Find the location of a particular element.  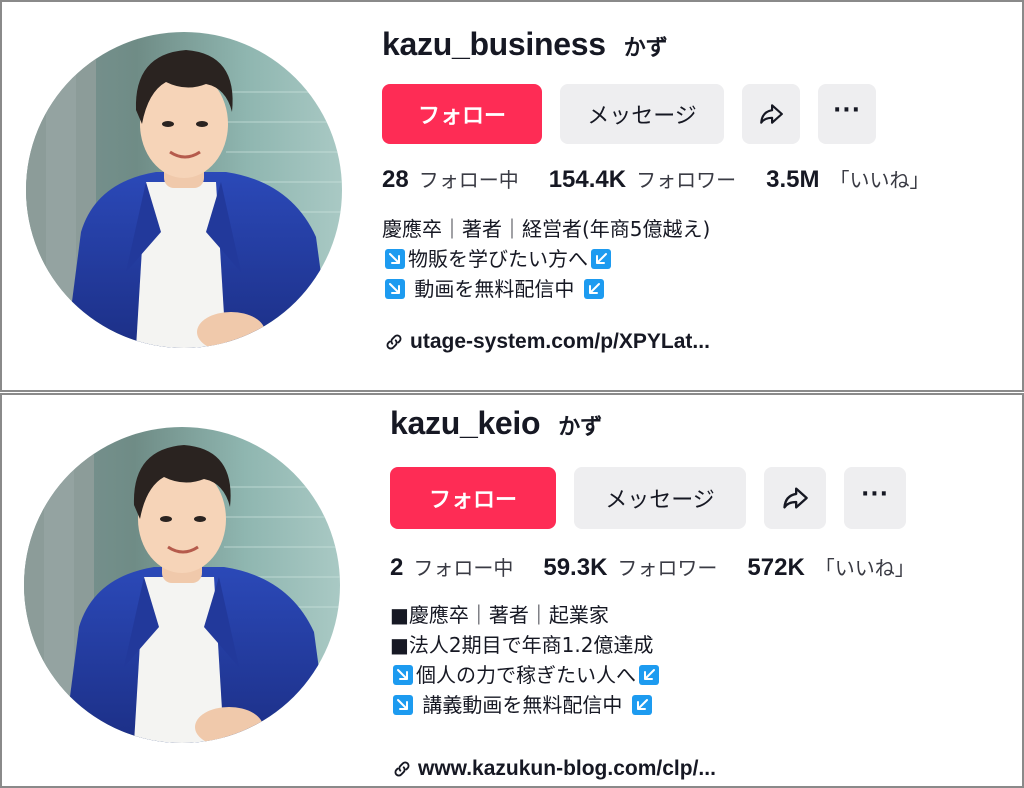

stat-value: 154.4K is located at coordinates (587, 179).